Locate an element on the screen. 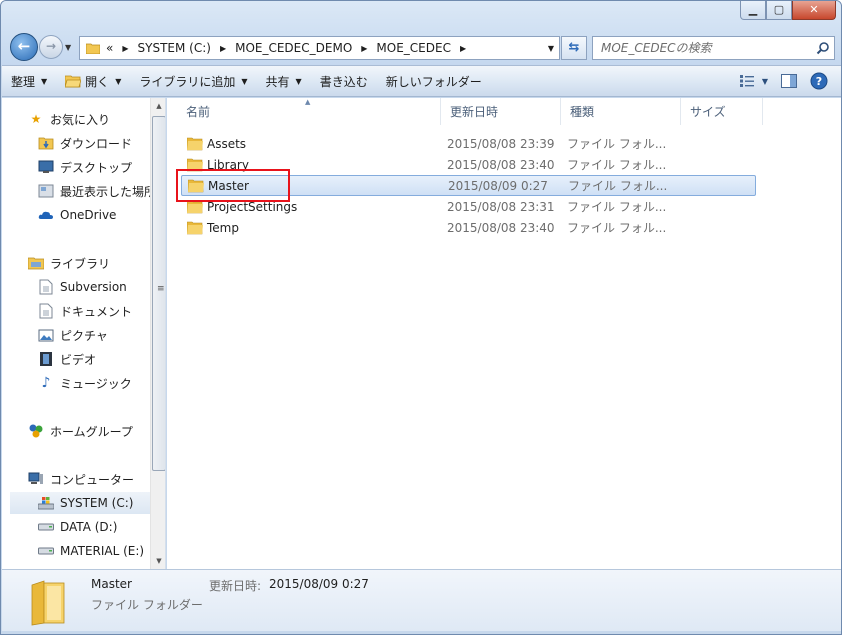 This screenshot has height=635, width=842. share-button: 共有 ▼ is located at coordinates (284, 81).